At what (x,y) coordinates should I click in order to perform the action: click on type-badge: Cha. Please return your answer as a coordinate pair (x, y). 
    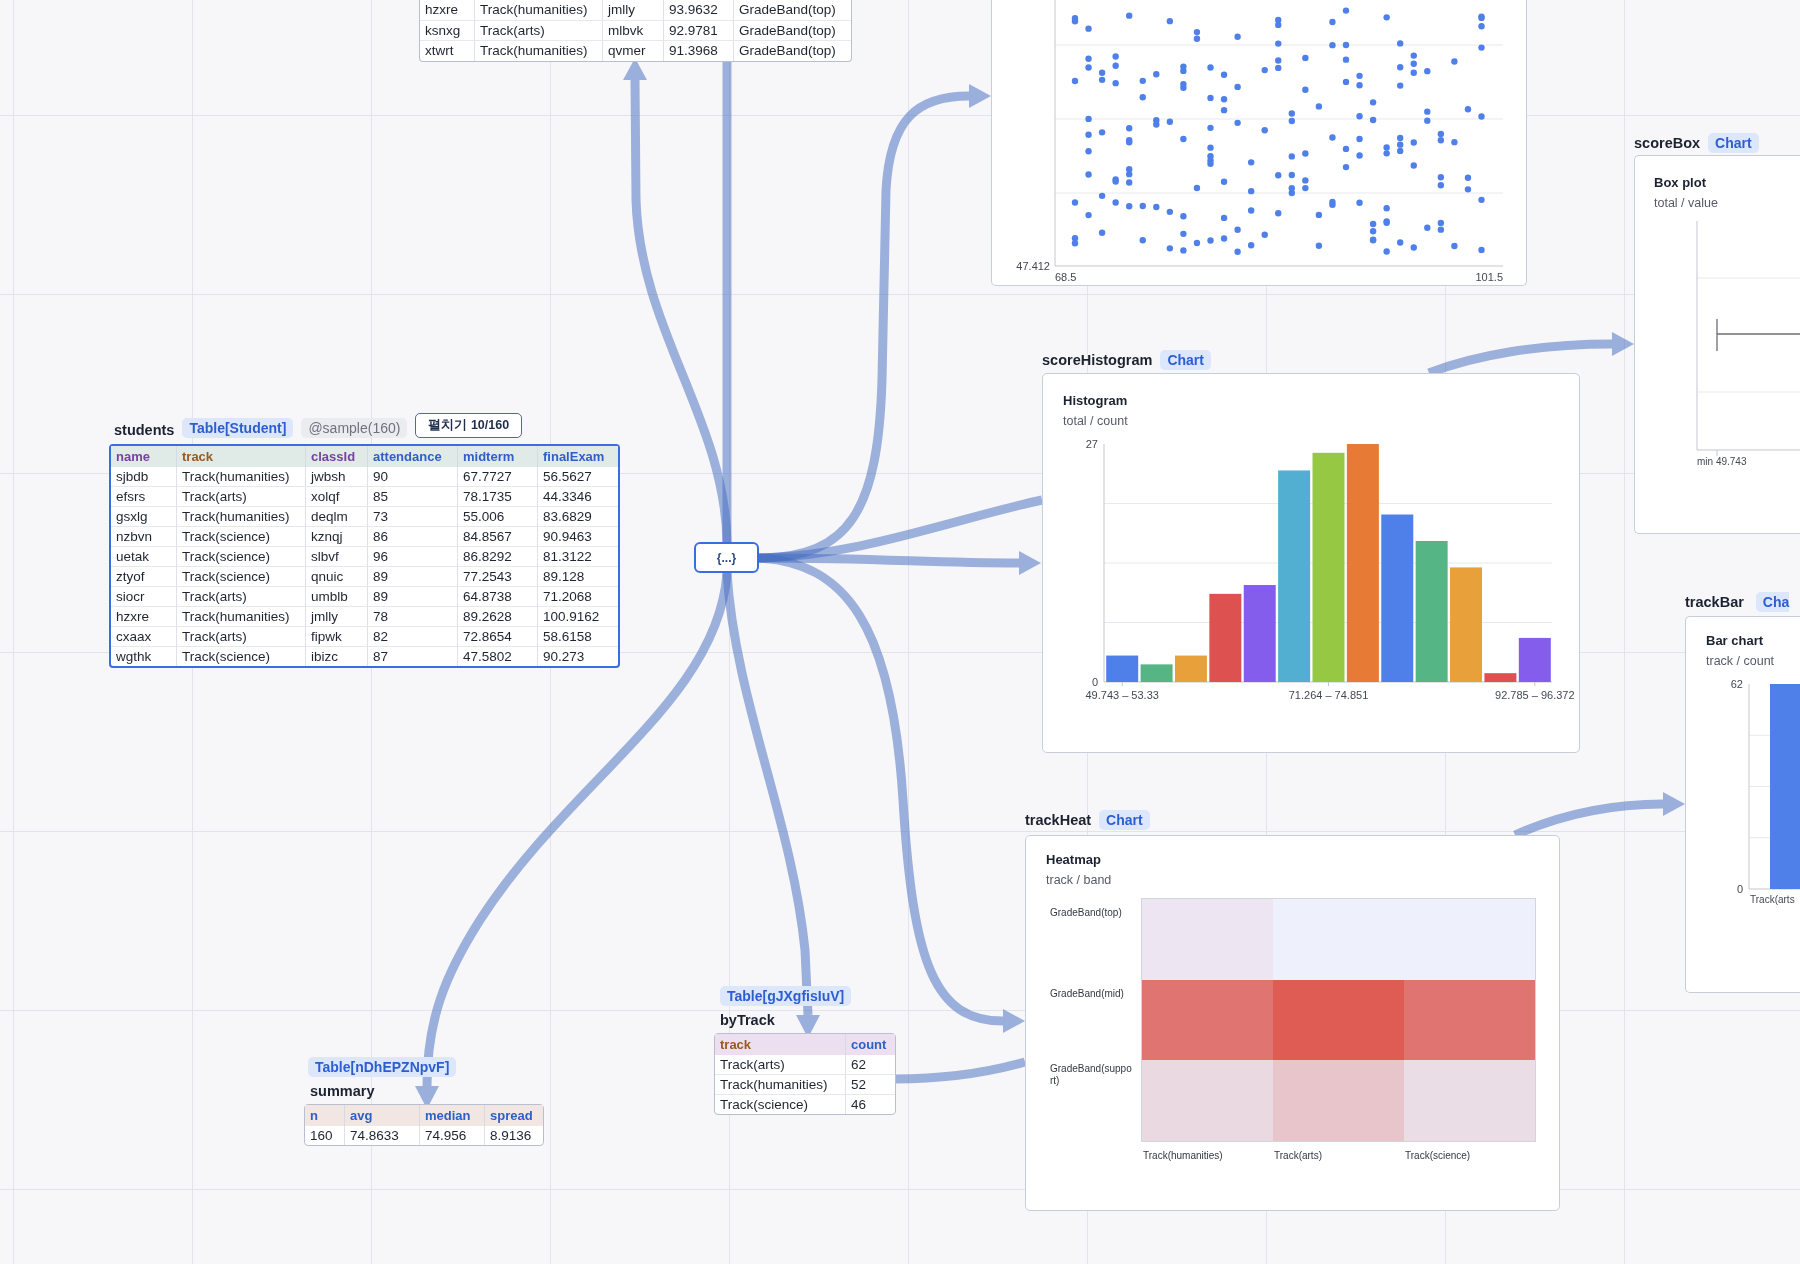
    Looking at the image, I should click on (1772, 602).